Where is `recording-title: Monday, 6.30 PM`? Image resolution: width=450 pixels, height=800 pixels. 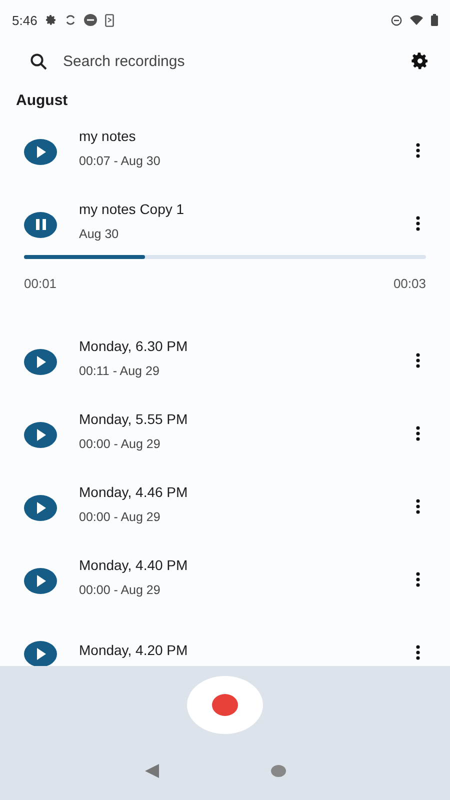
recording-title: Monday, 6.30 PM is located at coordinates (134, 346).